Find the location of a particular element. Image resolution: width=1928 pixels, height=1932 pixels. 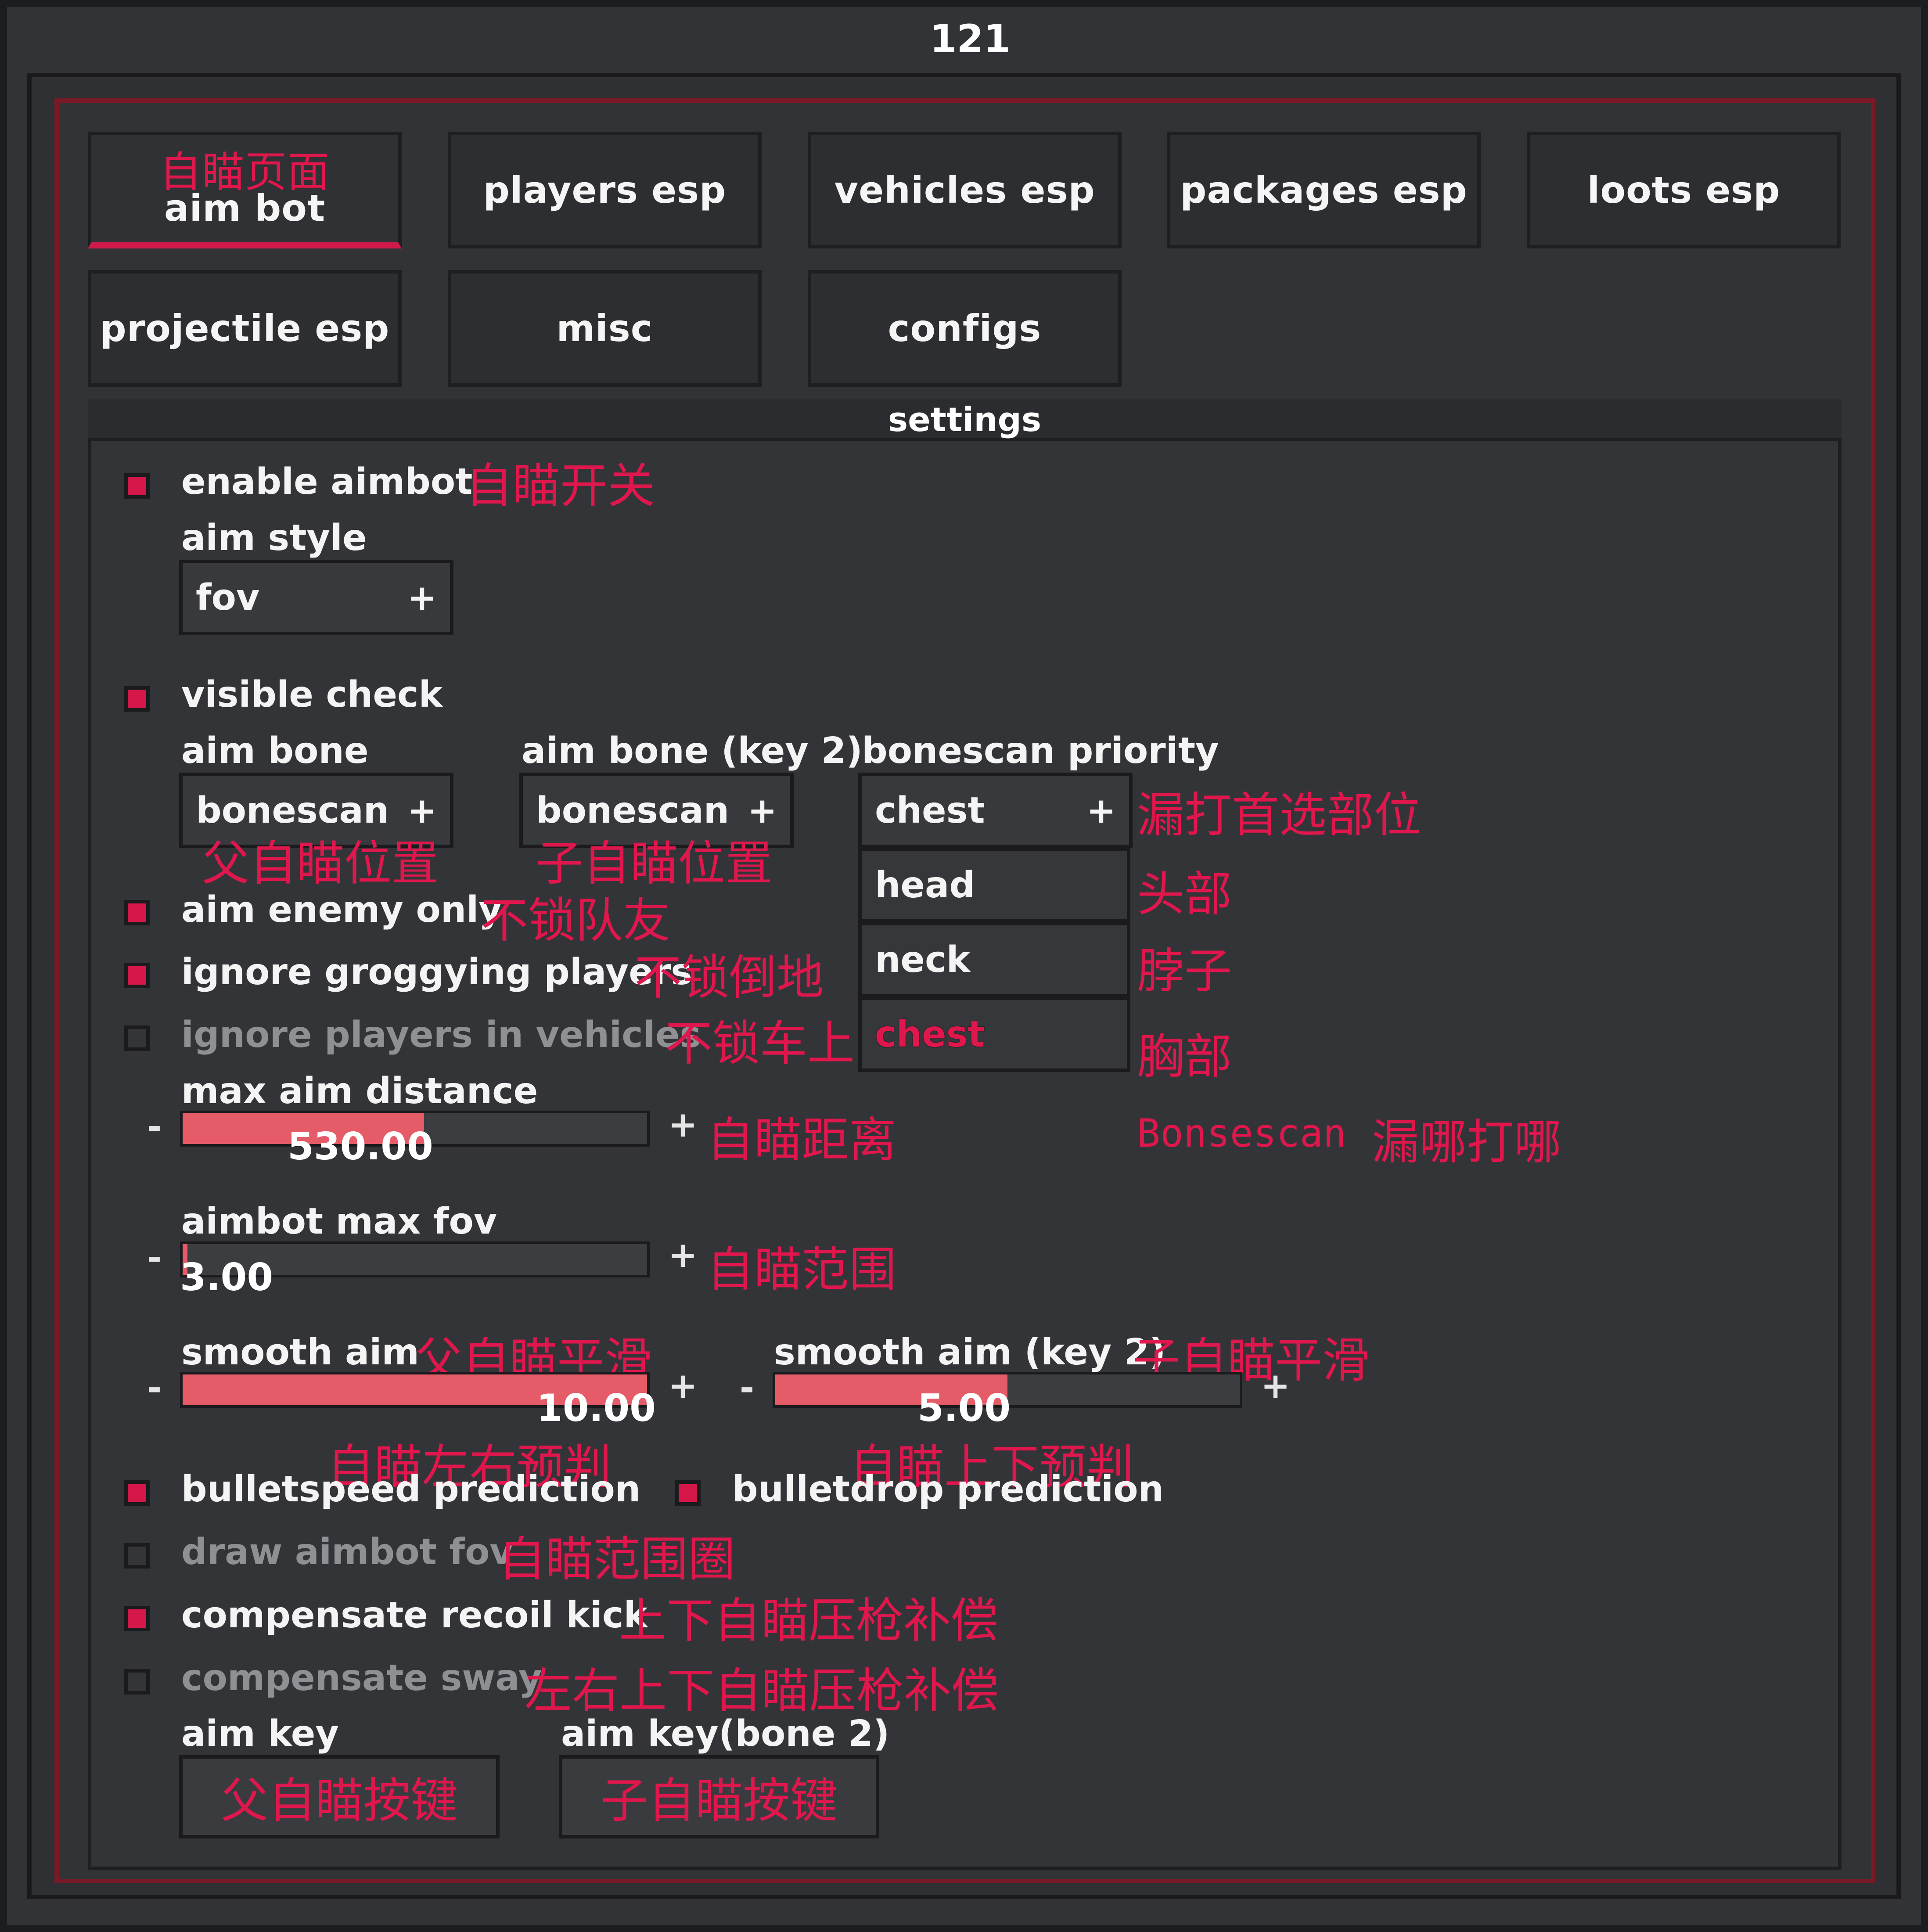

tab-loots-esp-label: loots esp is located at coordinates (1684, 190).